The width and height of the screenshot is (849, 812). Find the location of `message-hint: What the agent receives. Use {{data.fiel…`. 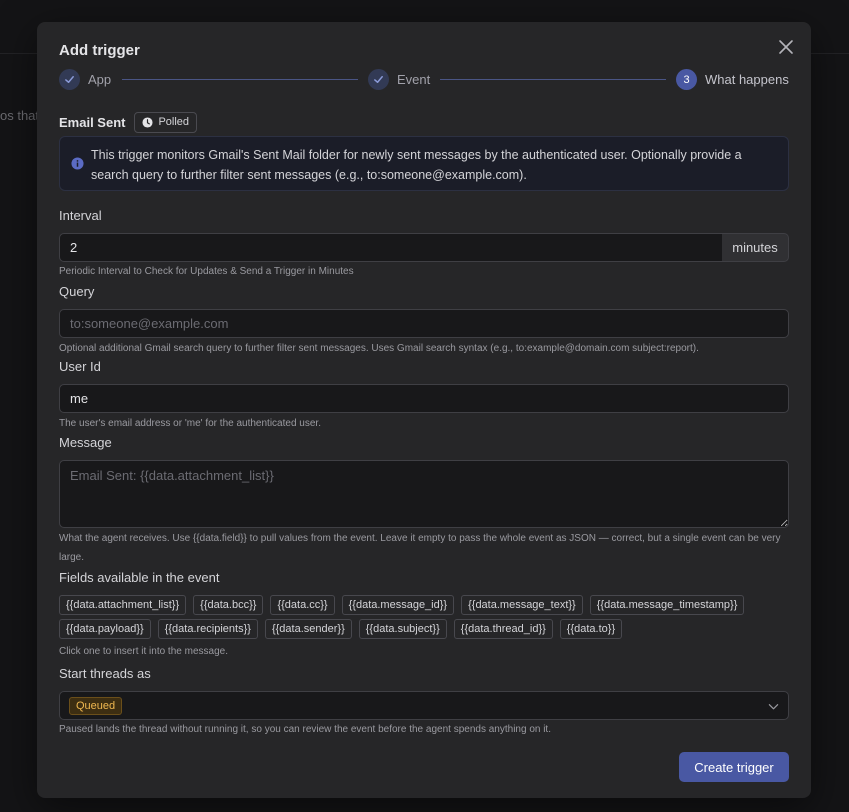

message-hint: What the agent receives. Use {{data.fiel… is located at coordinates (420, 548).